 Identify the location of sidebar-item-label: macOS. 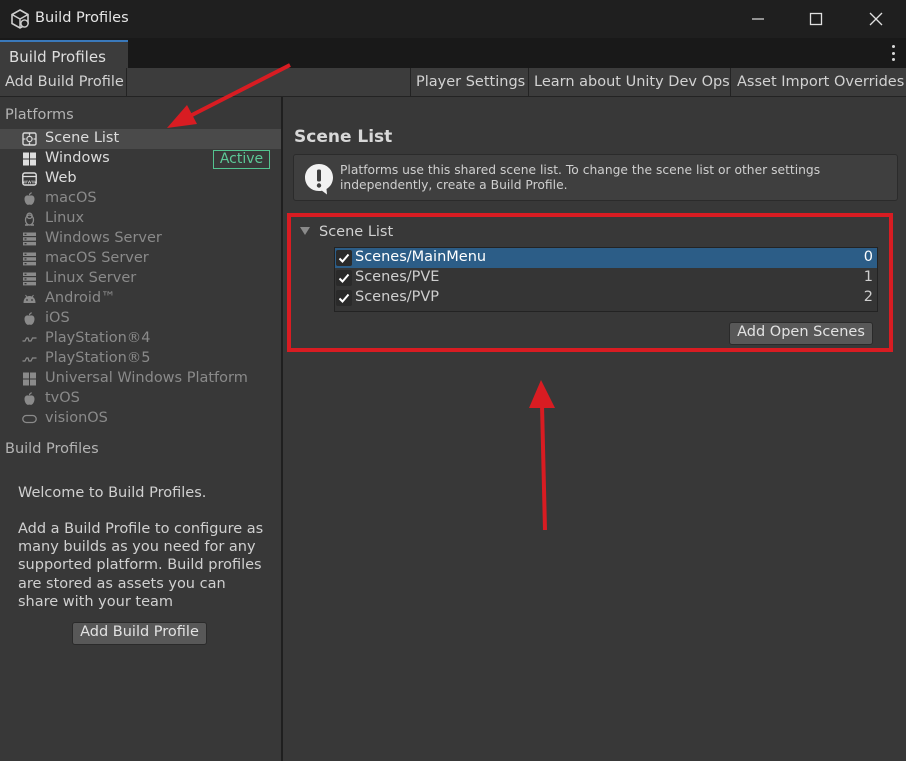
(71, 198).